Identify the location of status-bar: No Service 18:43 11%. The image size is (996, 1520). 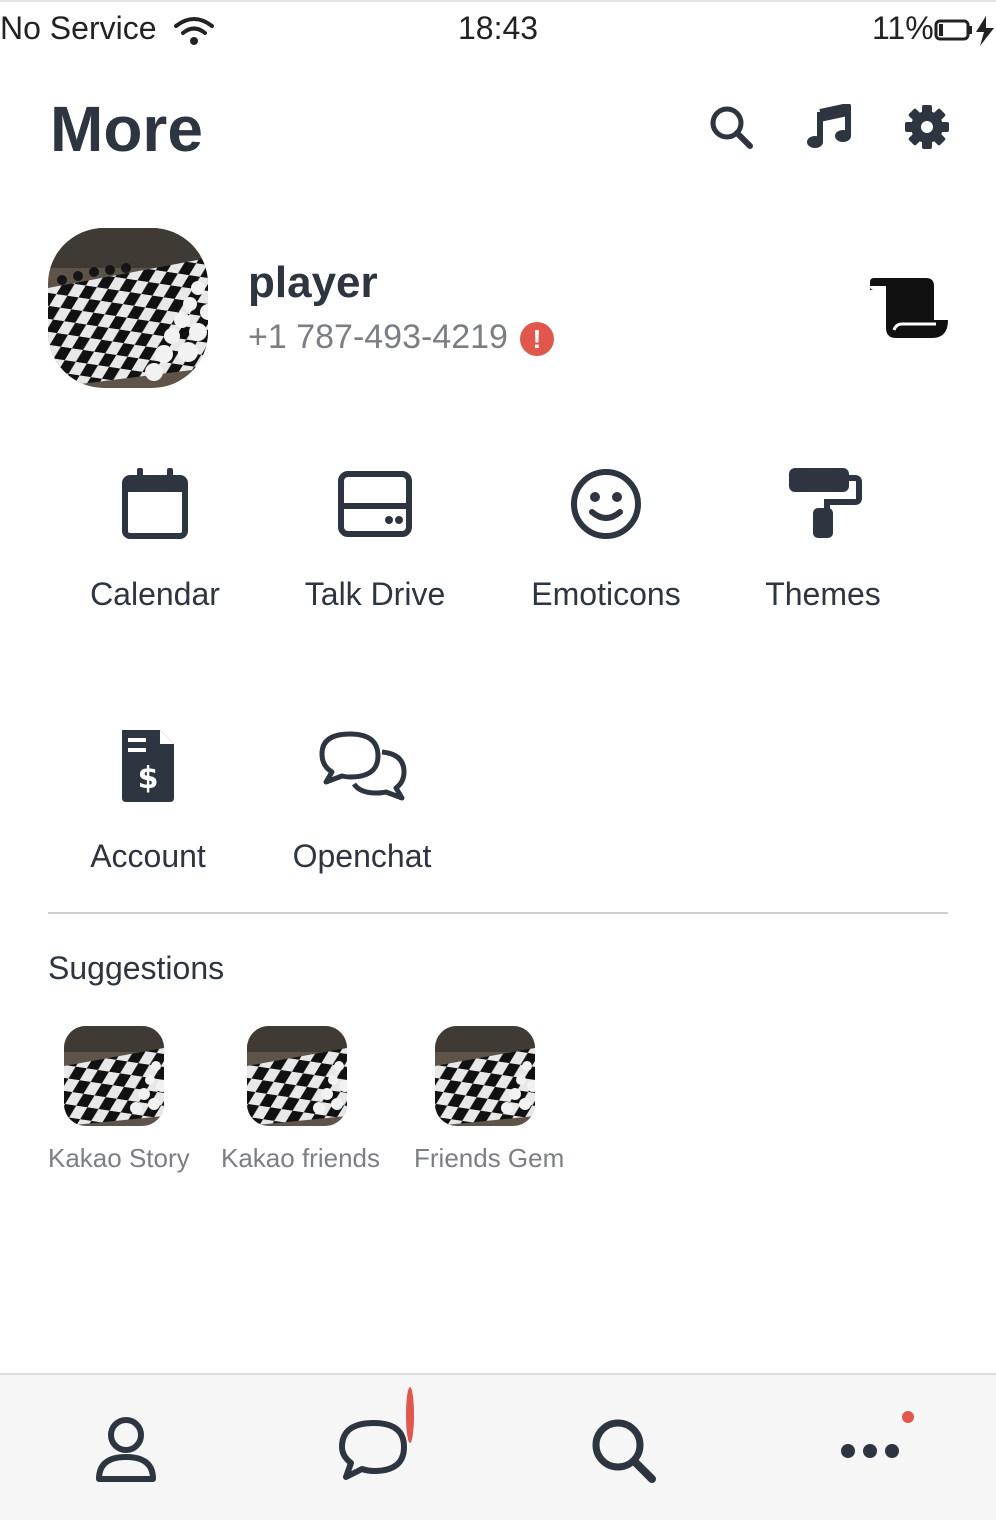
(498, 29).